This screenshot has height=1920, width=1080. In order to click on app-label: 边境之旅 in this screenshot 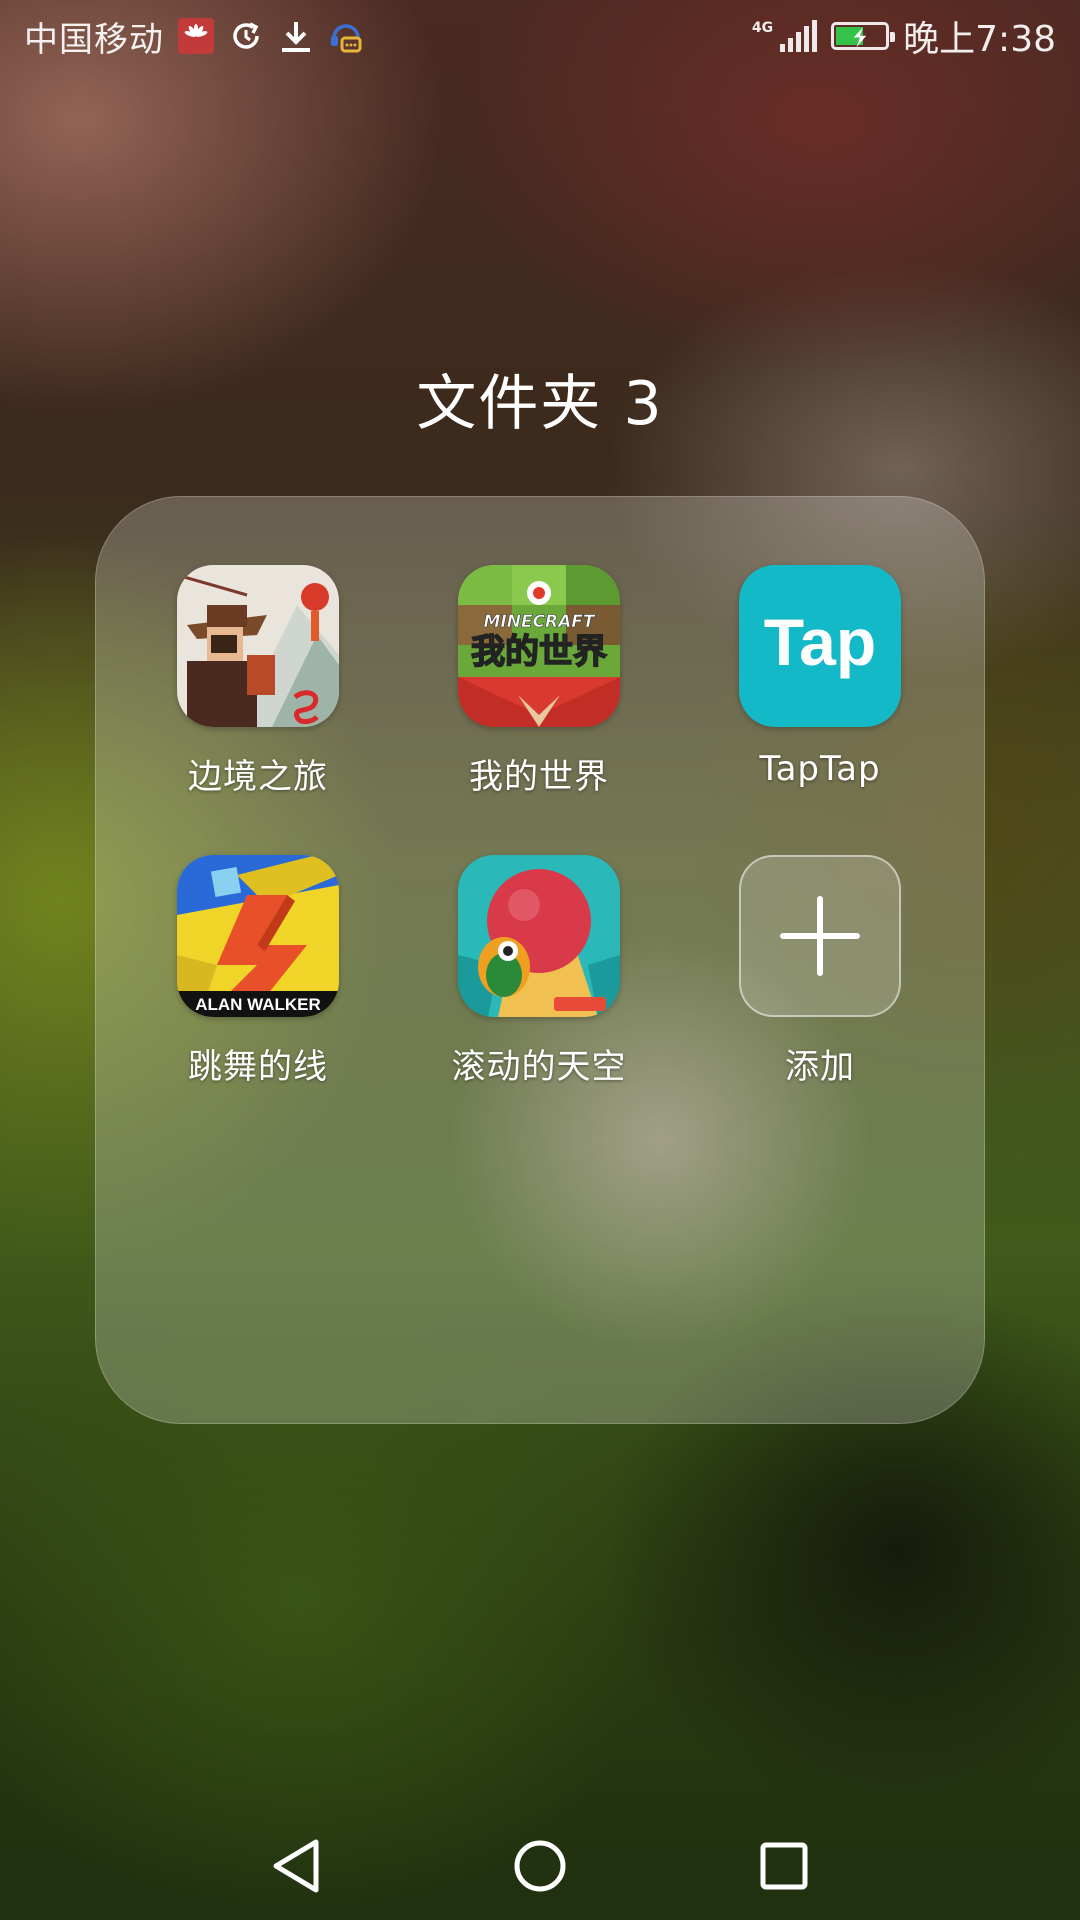, I will do `click(258, 777)`.